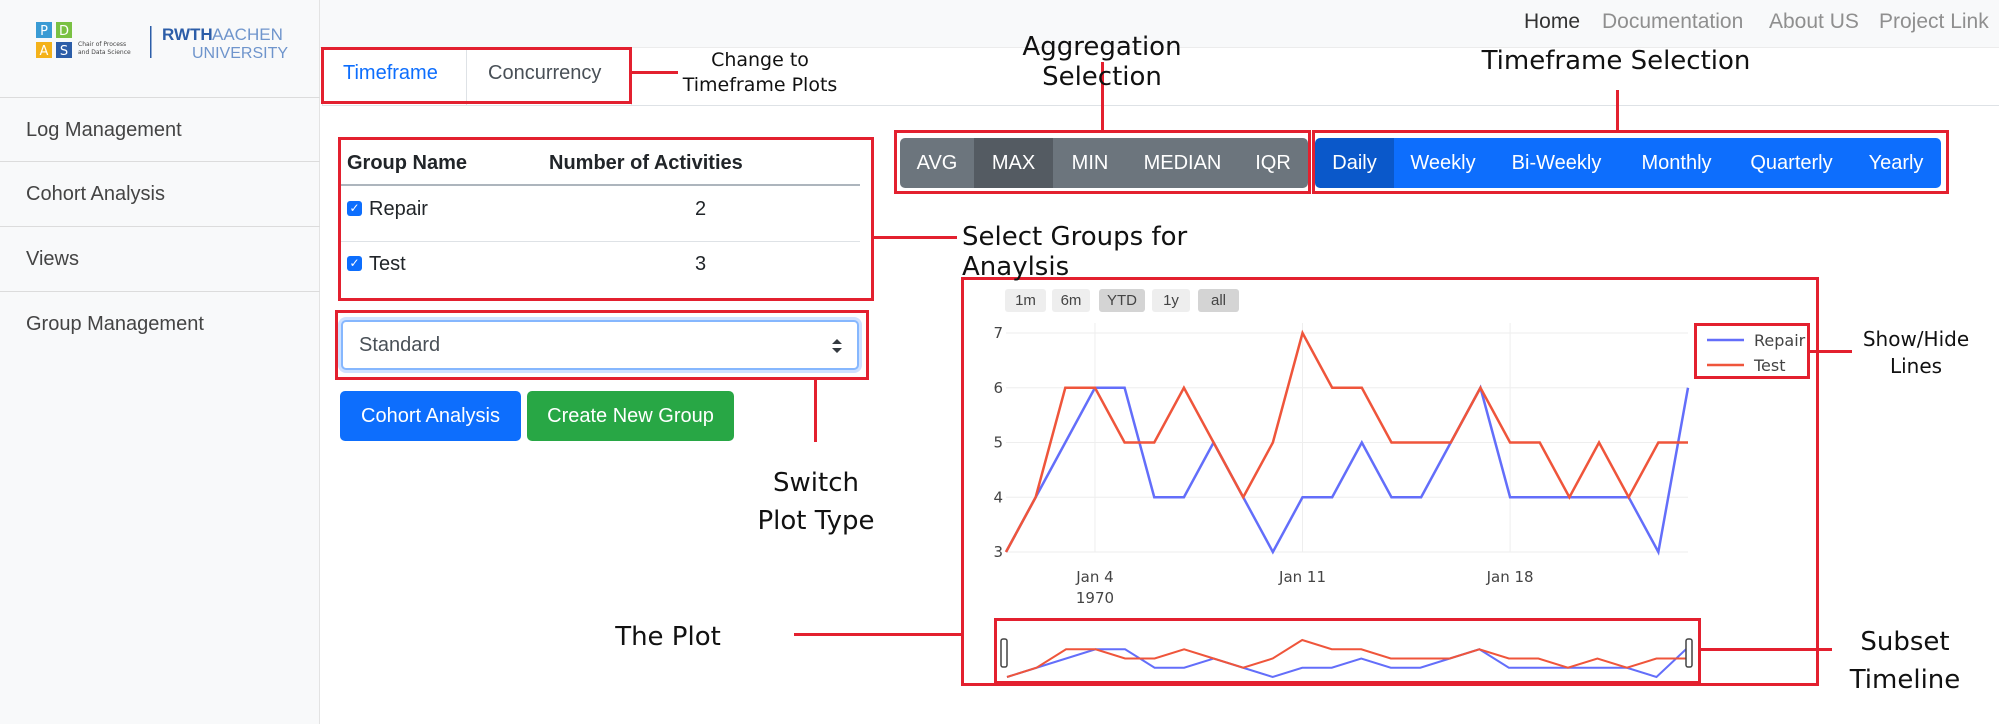 The height and width of the screenshot is (724, 1999). What do you see at coordinates (606, 219) in the screenshot?
I see `annotation-box-groups` at bounding box center [606, 219].